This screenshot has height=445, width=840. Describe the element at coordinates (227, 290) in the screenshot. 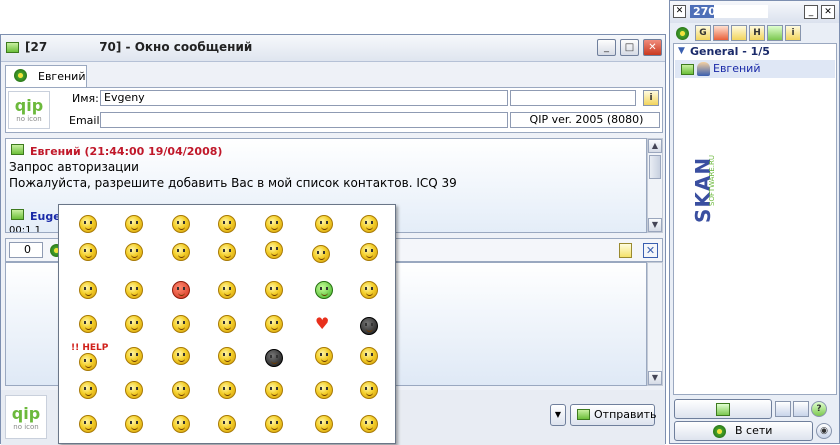

I see `headphones-smiley-icon` at that location.